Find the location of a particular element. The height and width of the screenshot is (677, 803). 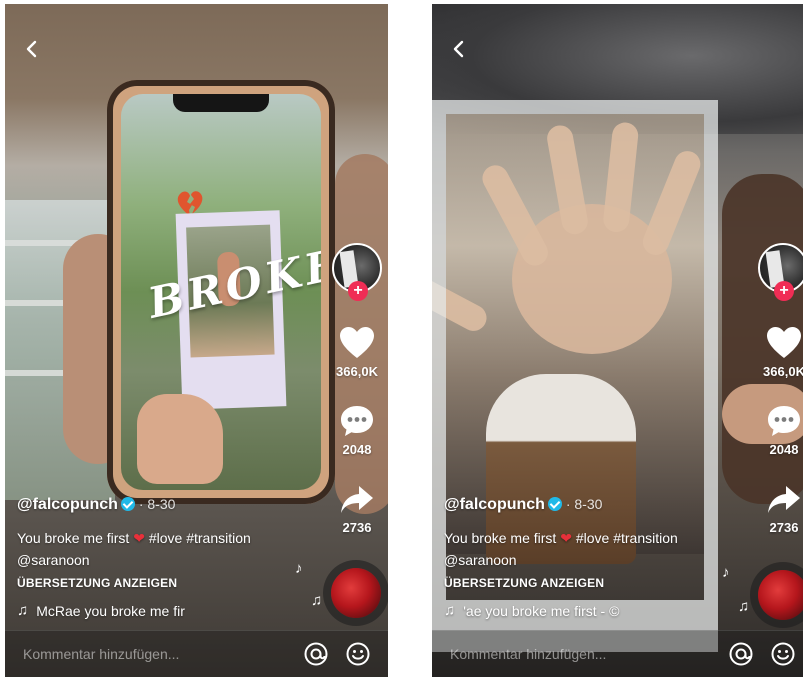

phone-notch is located at coordinates (221, 103).